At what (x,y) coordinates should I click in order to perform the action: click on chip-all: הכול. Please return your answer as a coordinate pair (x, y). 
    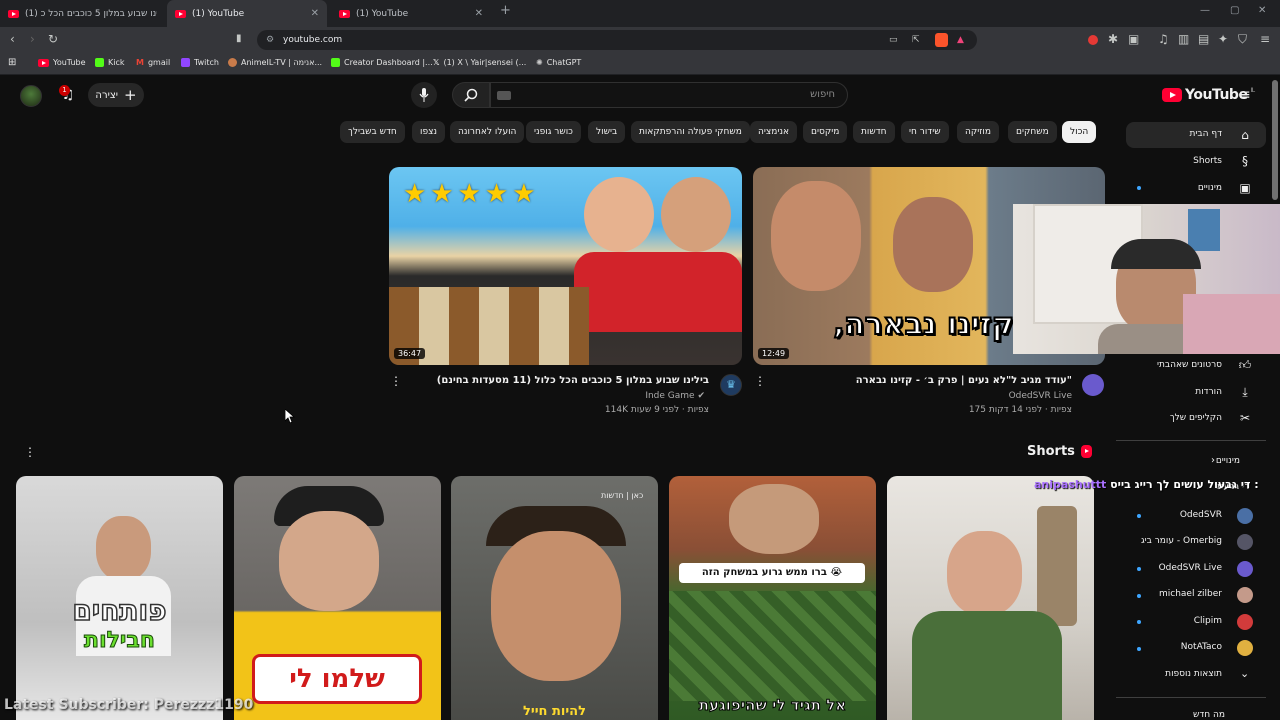
    Looking at the image, I should click on (1079, 132).